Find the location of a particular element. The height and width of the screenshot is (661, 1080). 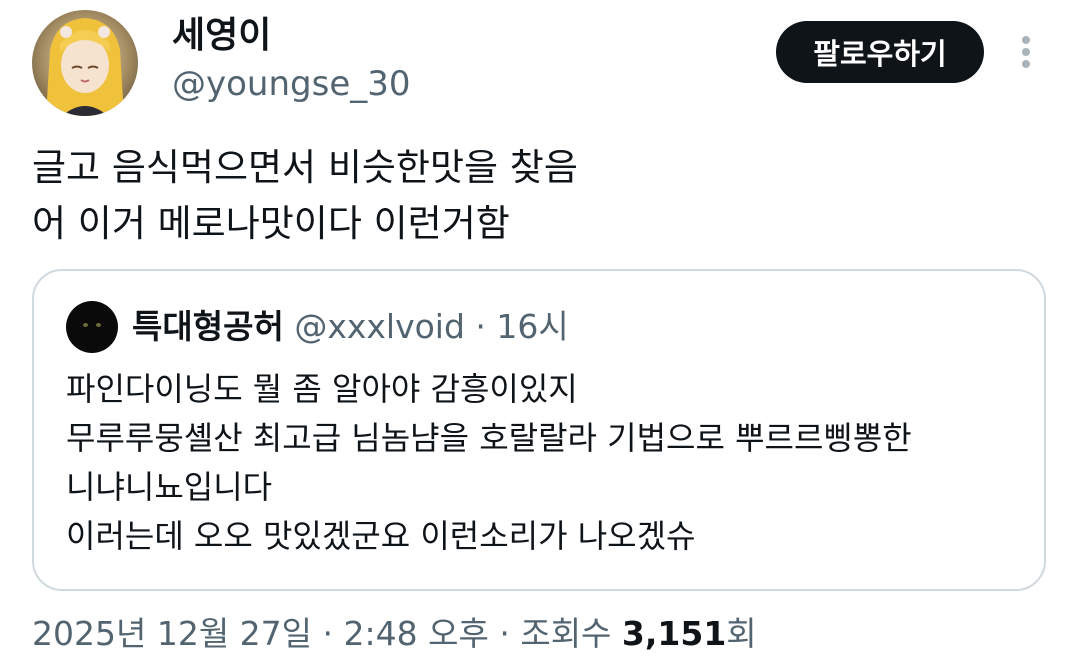

views-suffix: 회 is located at coordinates (741, 633).